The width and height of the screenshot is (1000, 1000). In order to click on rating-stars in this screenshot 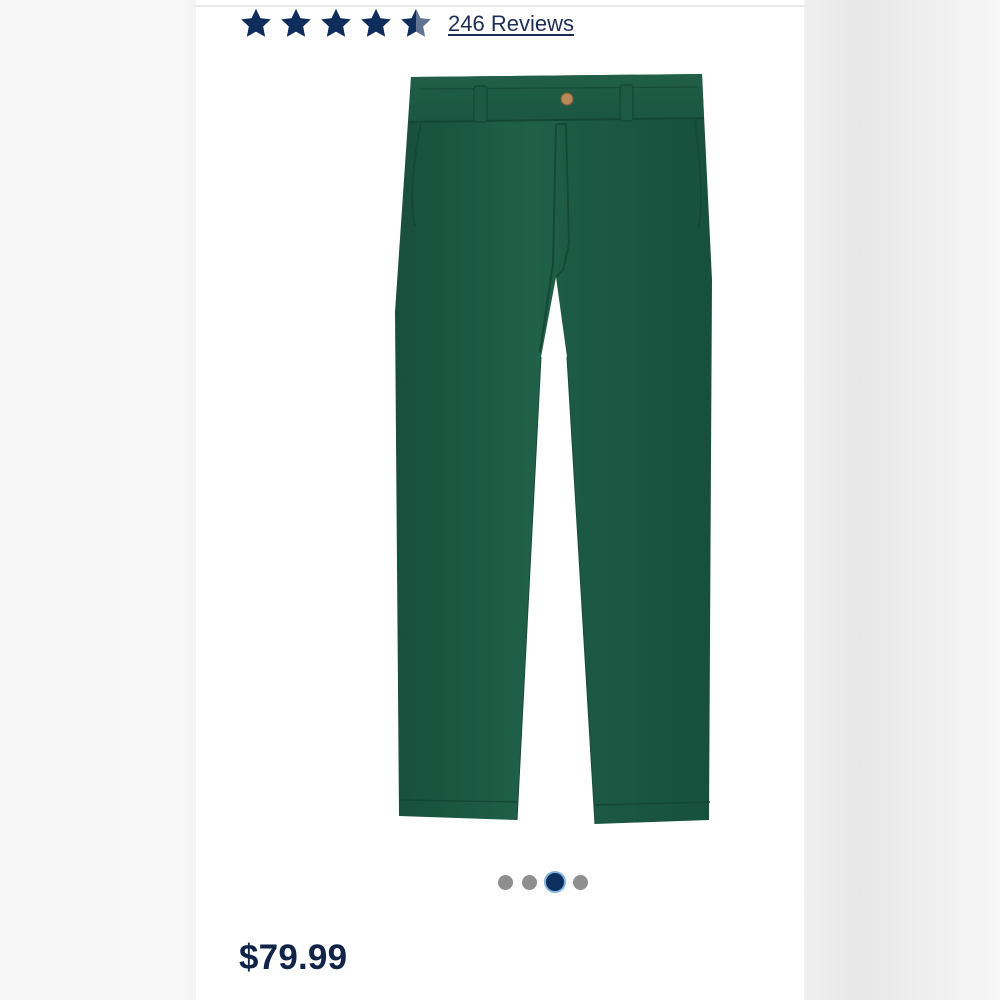, I will do `click(336, 24)`.